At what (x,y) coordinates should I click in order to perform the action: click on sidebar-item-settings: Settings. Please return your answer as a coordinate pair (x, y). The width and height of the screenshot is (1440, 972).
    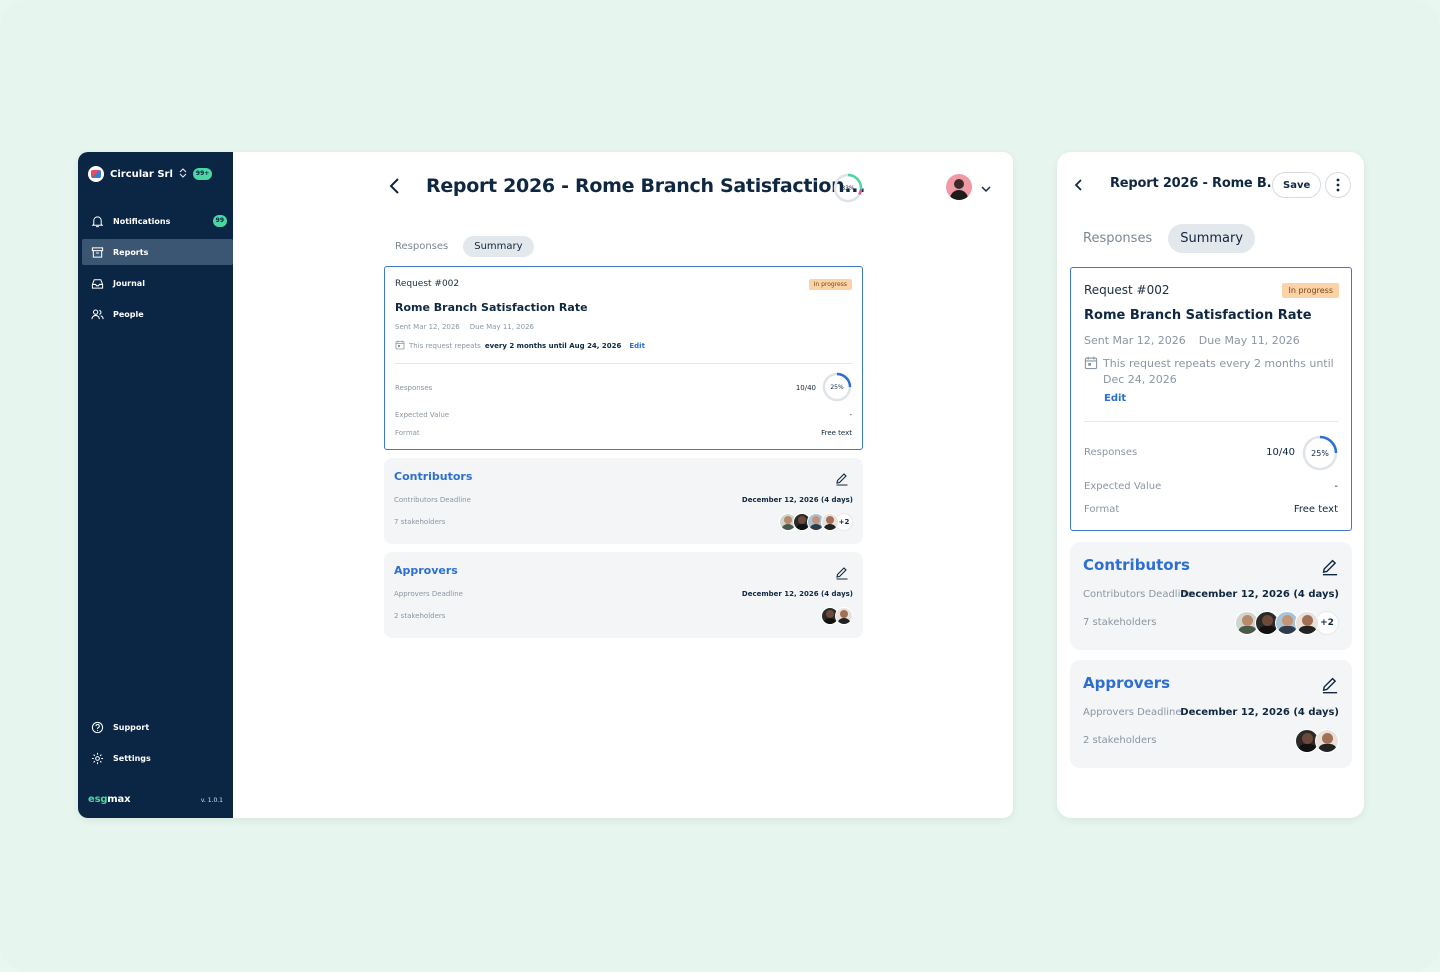
    Looking at the image, I should click on (157, 758).